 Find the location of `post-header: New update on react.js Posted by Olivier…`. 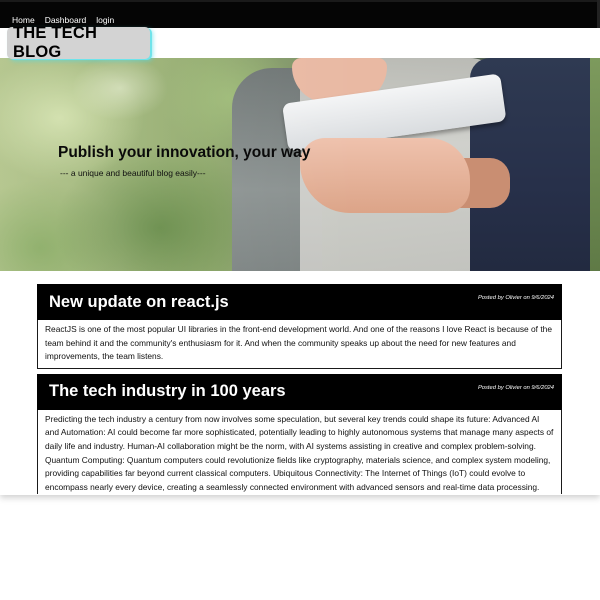

post-header: New update on react.js Posted by Olivier… is located at coordinates (299, 302).